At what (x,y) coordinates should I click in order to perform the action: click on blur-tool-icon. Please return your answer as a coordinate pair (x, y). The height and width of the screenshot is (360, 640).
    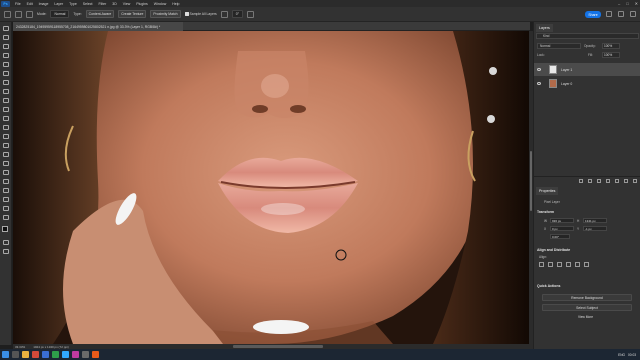
    Looking at the image, I should click on (6, 145).